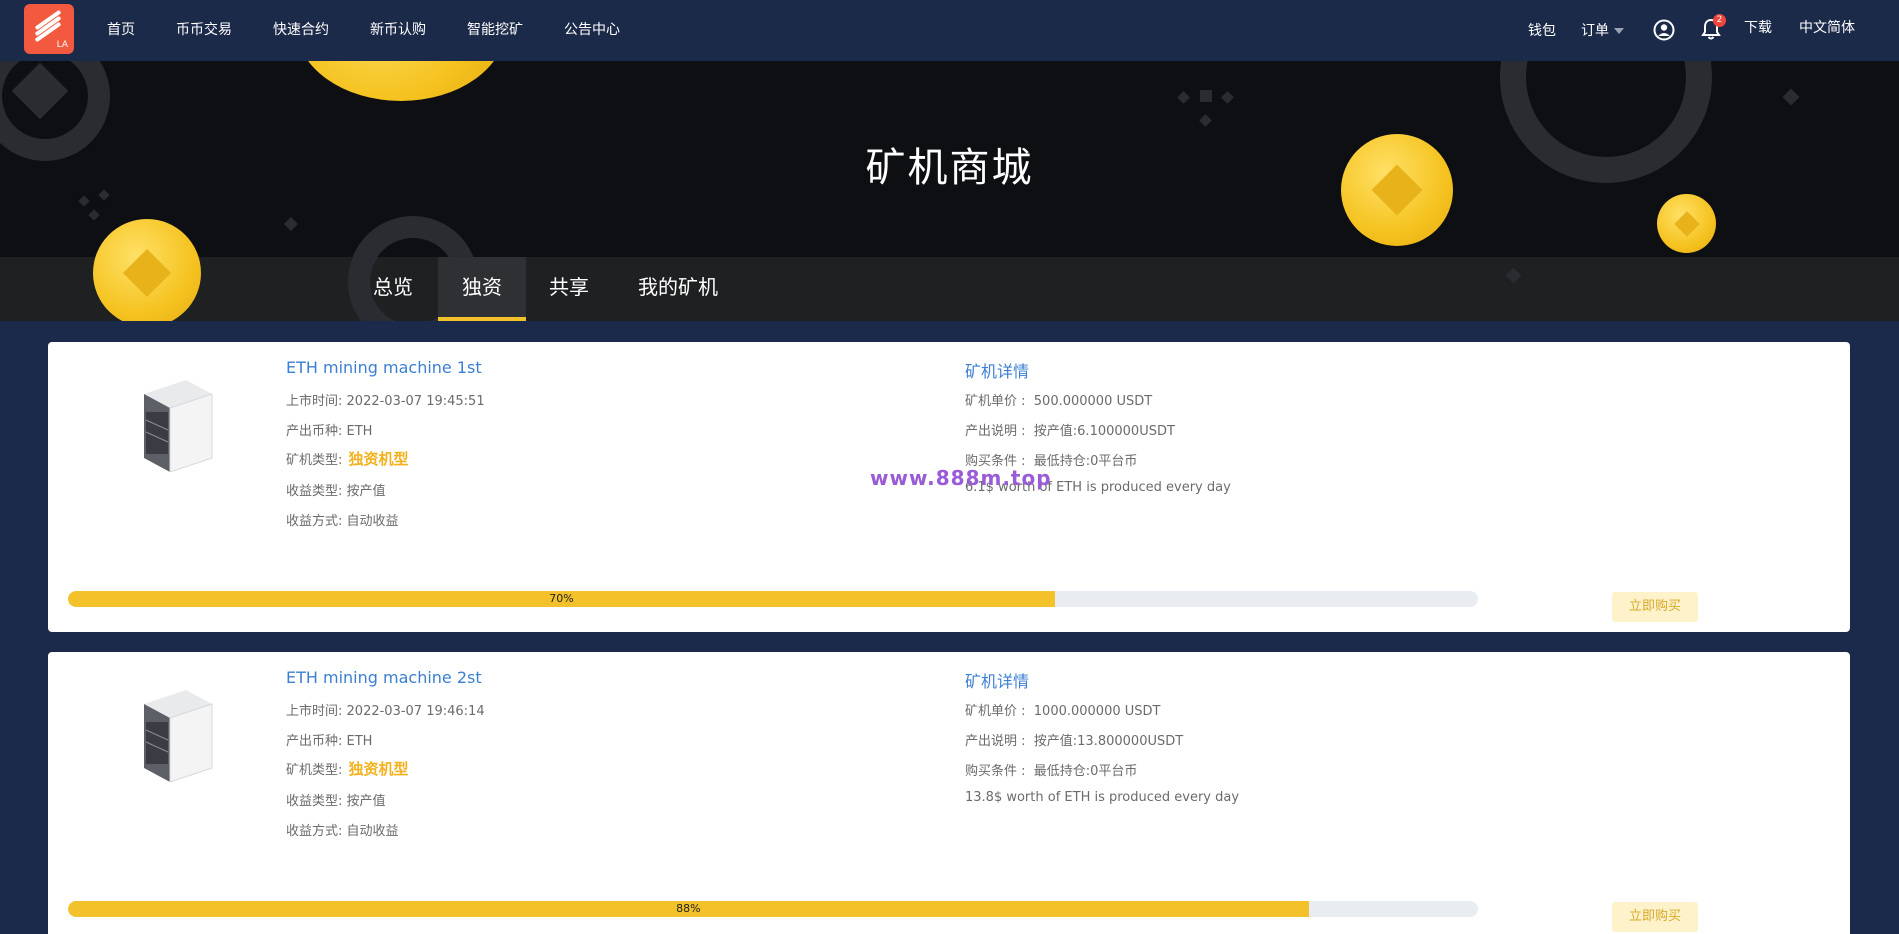 Image resolution: width=1899 pixels, height=934 pixels. I want to click on machine-tabs: 总览 独资 共享 我的矿机, so click(949, 289).